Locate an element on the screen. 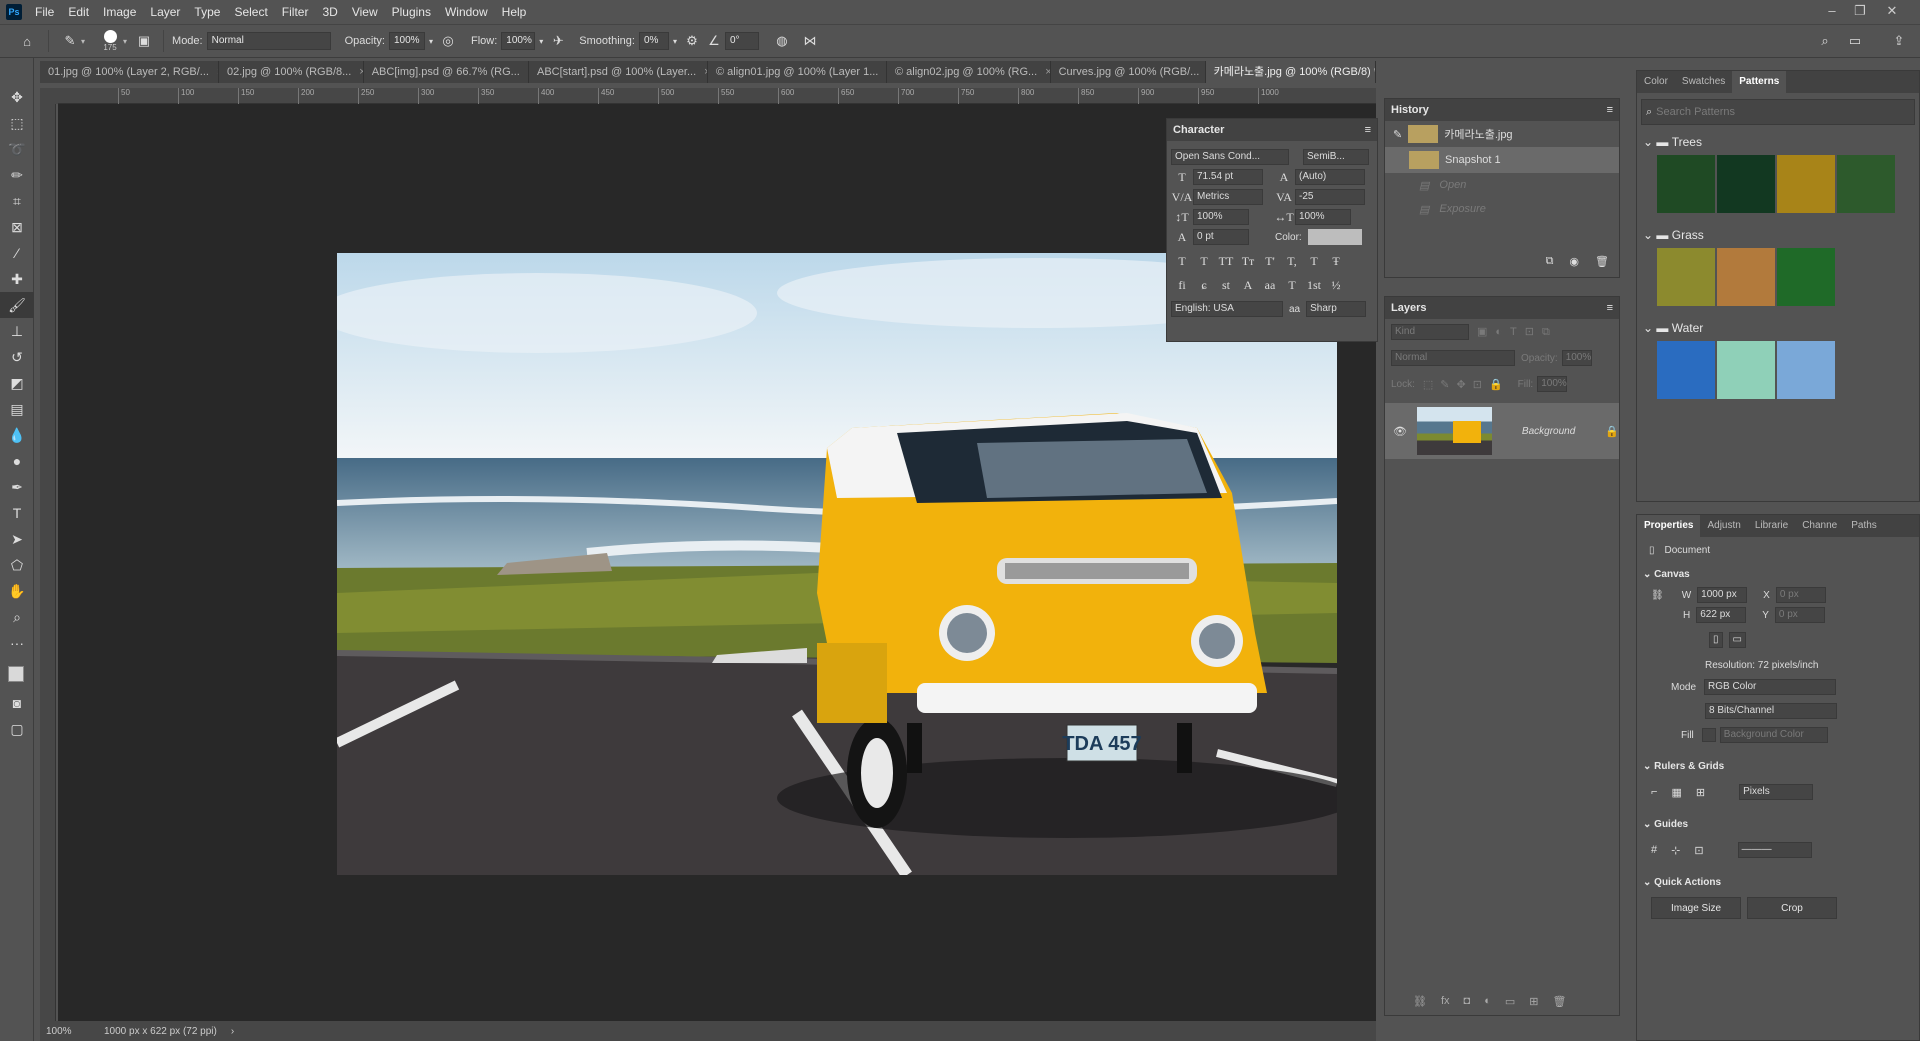 The image size is (1920, 1041). opacity-field: 100% is located at coordinates (406, 41).